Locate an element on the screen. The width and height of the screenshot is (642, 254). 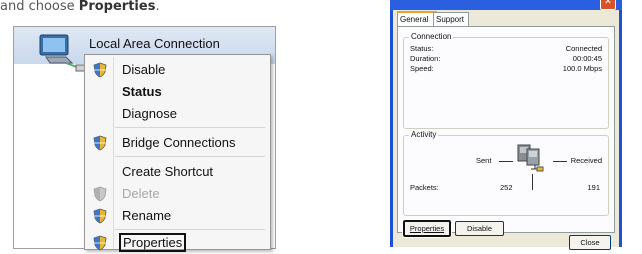
speed-label: Speed: is located at coordinates (422, 68).